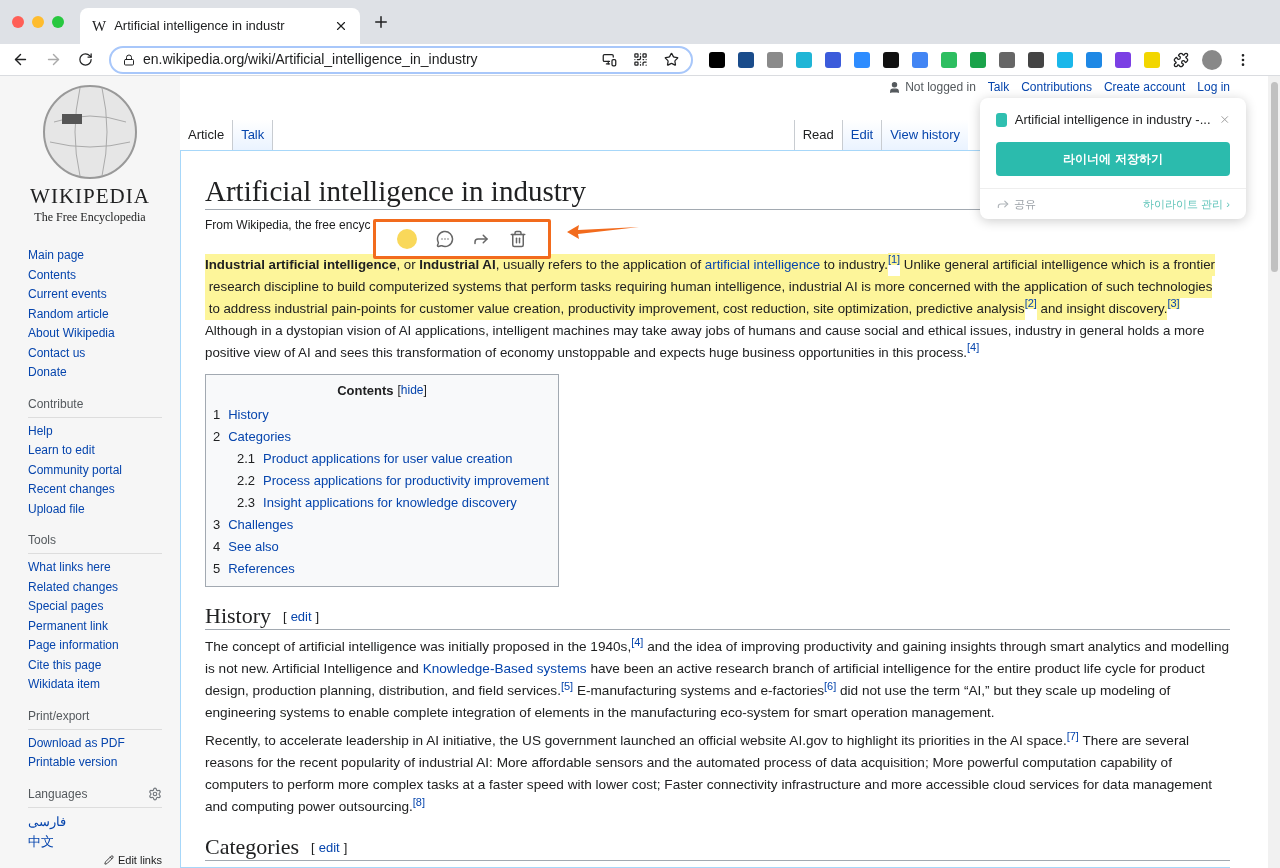 The height and width of the screenshot is (868, 1280). Describe the element at coordinates (253, 134) in the screenshot. I see `namespace-tab: Talk` at that location.